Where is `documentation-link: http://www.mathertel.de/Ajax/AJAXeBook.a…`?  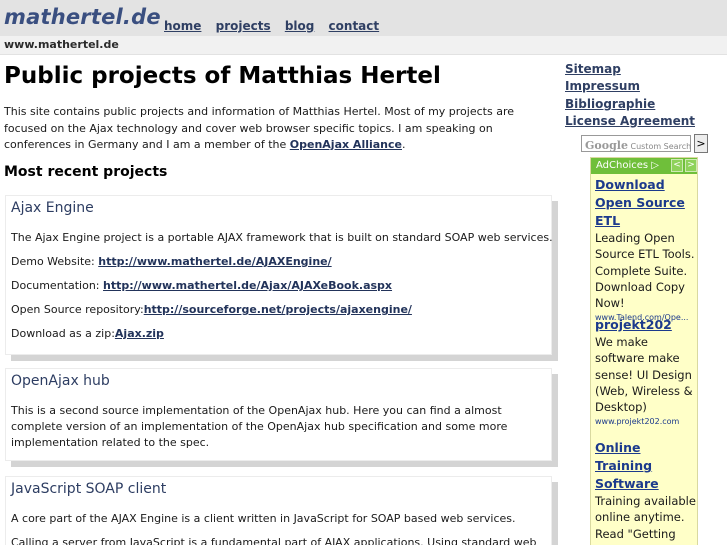
documentation-link: http://www.mathertel.de/Ajax/AJAXeBook.a… is located at coordinates (247, 285).